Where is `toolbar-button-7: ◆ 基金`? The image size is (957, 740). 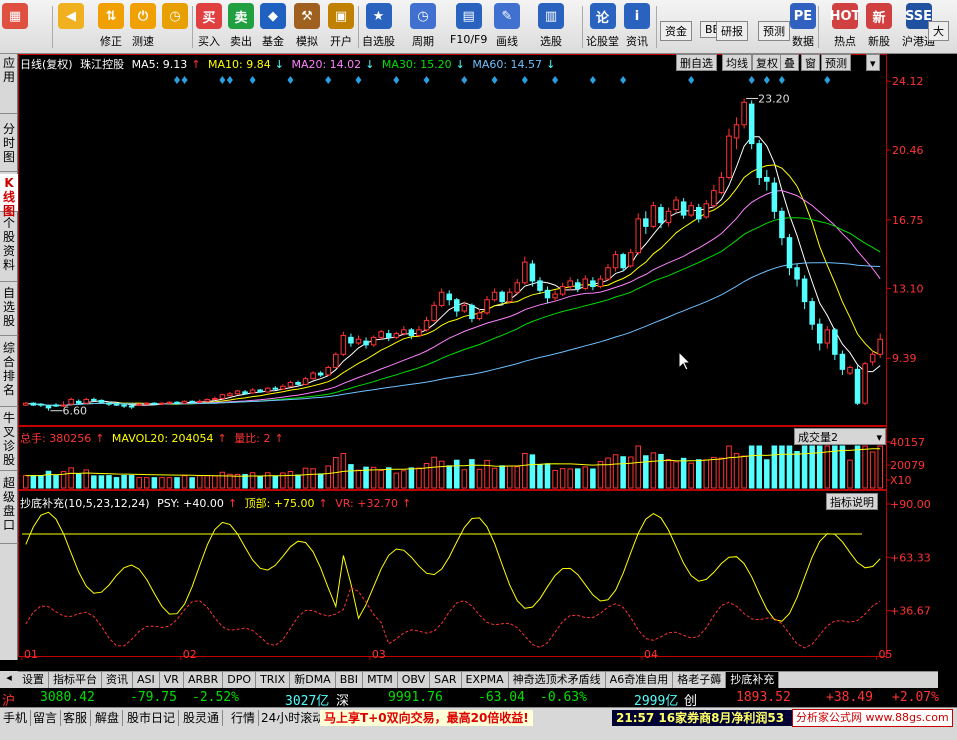
toolbar-button-7: ◆ 基金 is located at coordinates (273, 27).